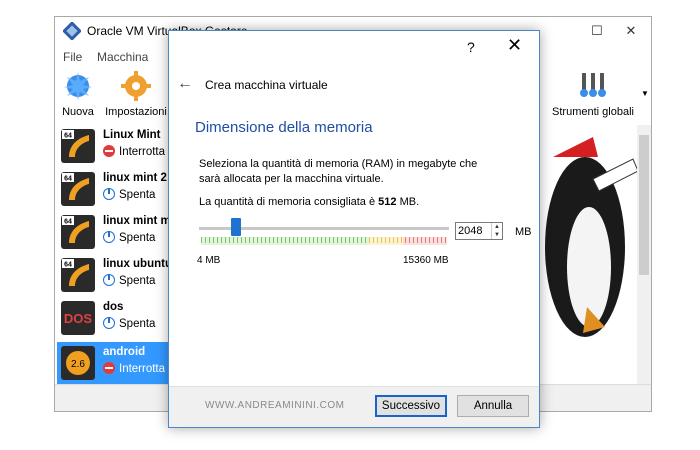 This screenshot has height=450, width=700. What do you see at coordinates (354, 406) in the screenshot?
I see `dialog-footer: WWW.ANDREAMININI.COM Successivo Annulla` at bounding box center [354, 406].